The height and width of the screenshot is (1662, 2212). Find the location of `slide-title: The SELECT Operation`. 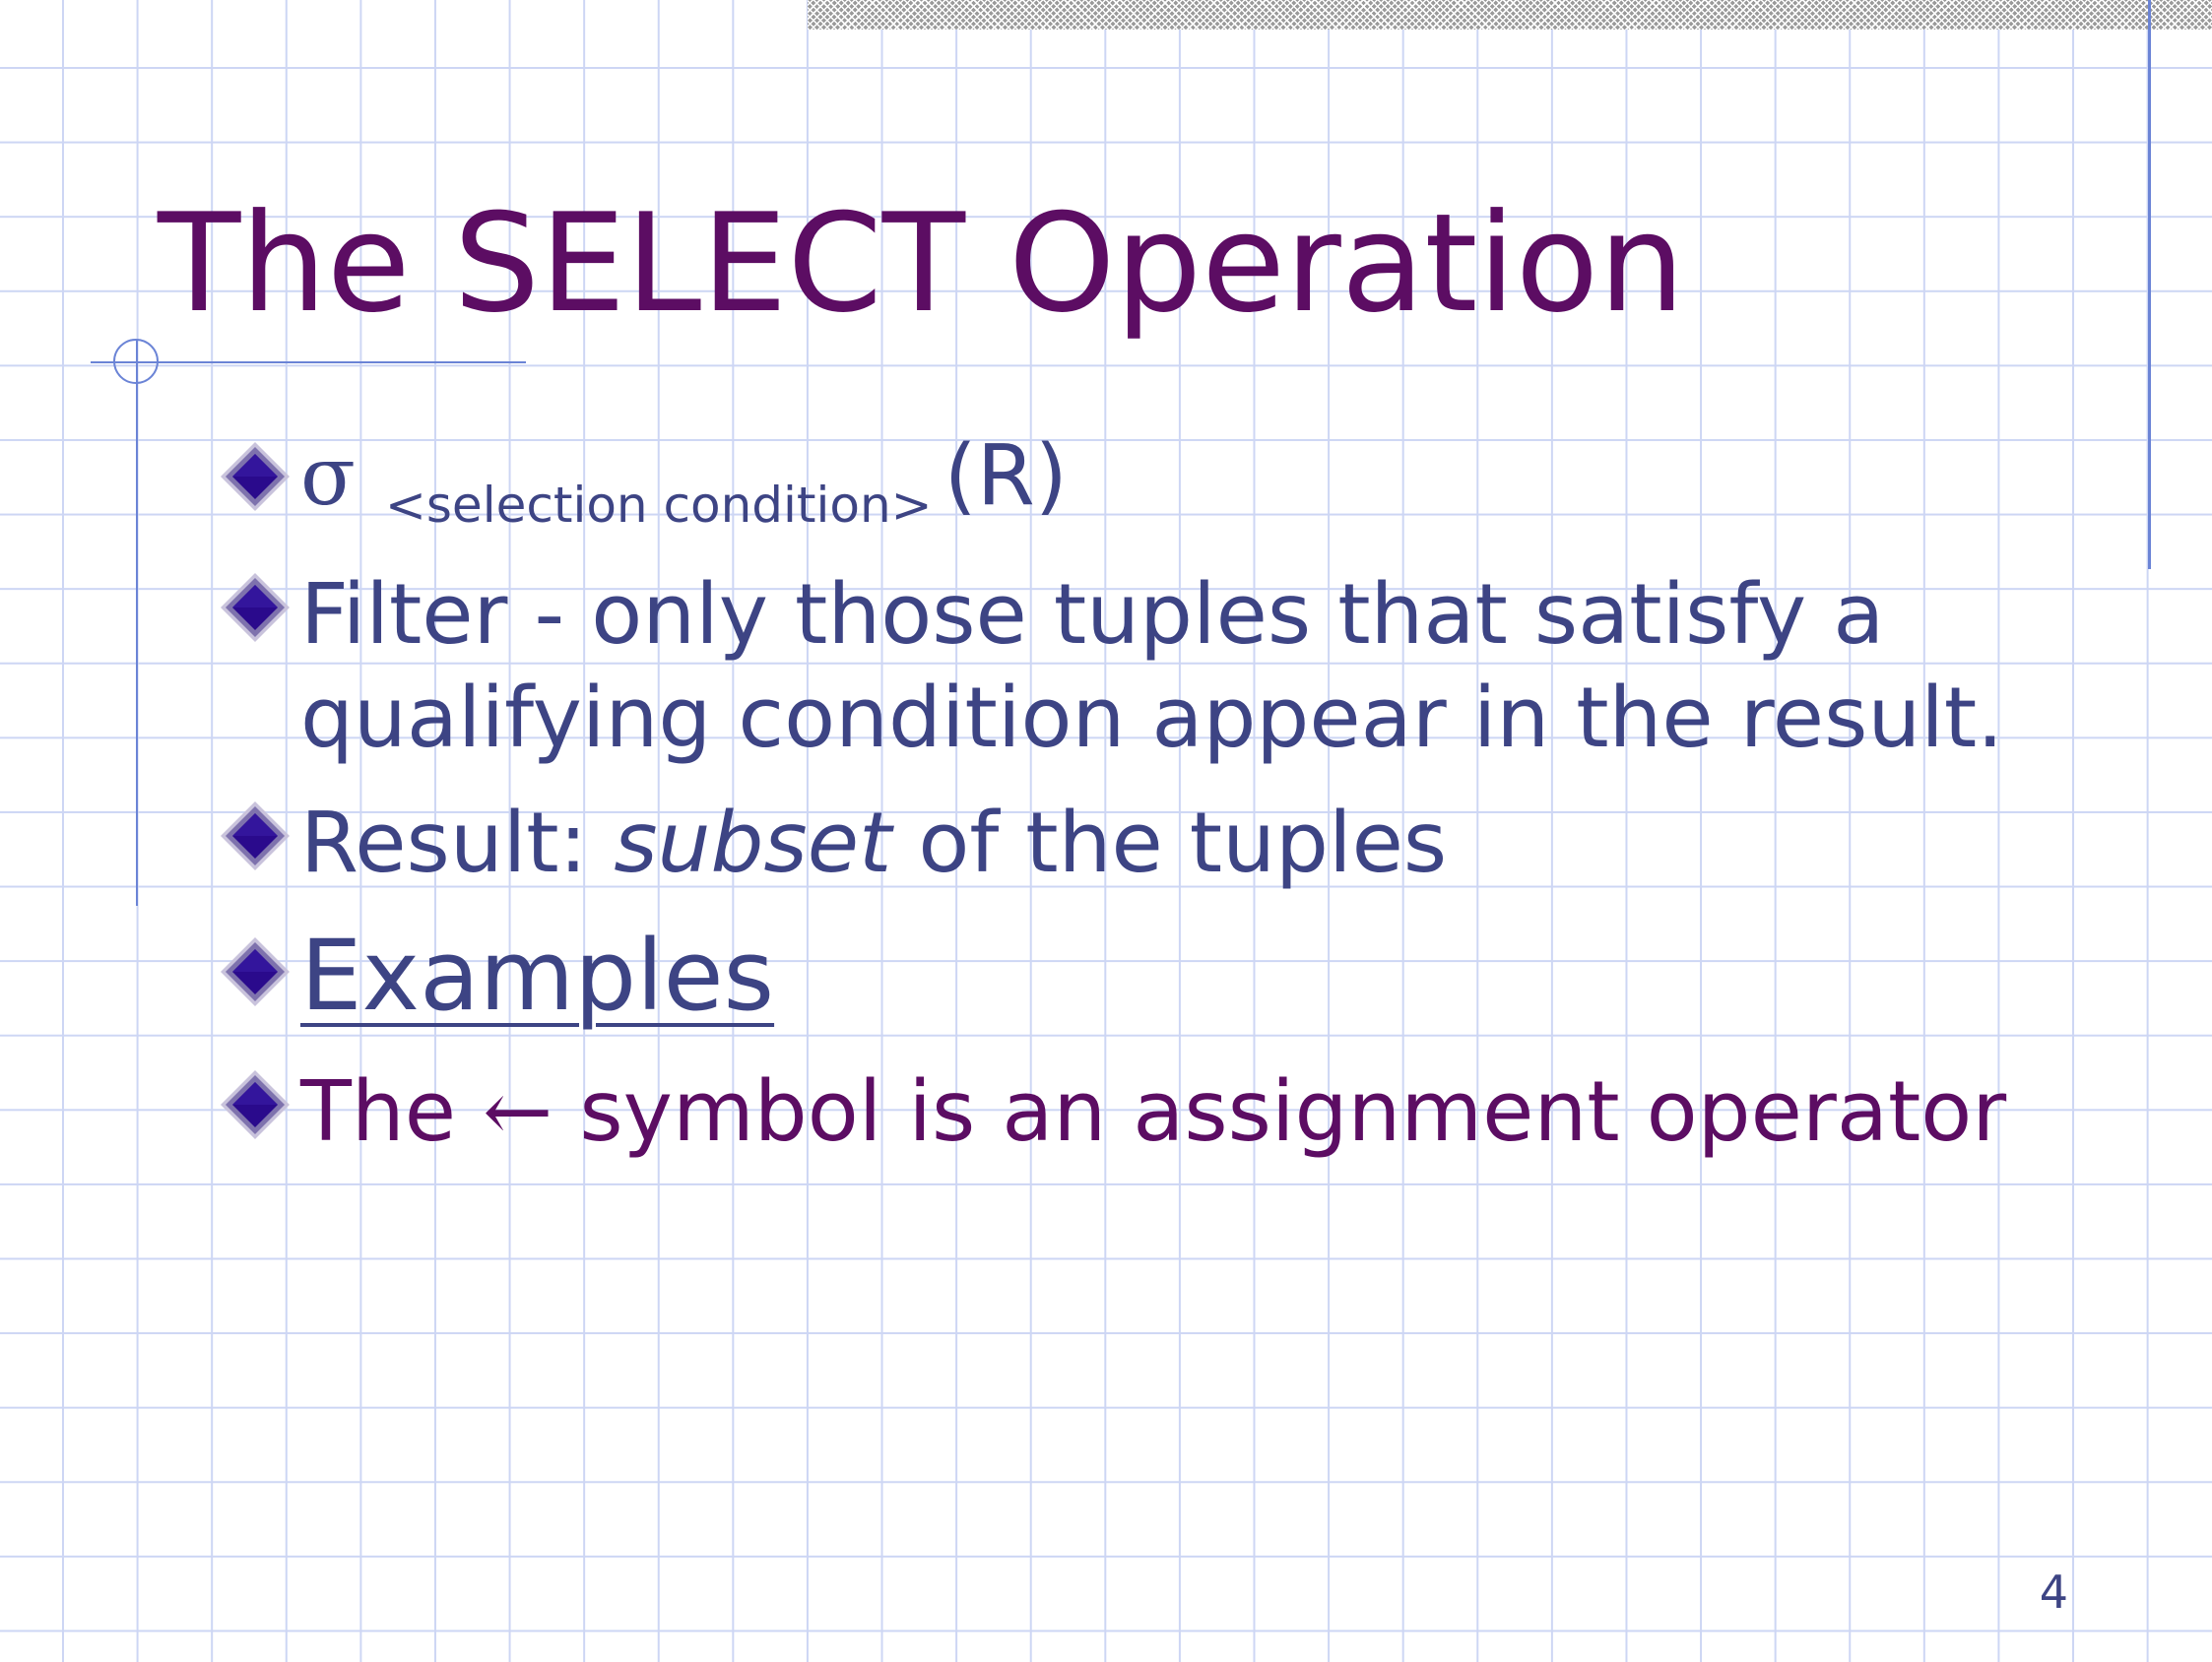

slide-title: The SELECT Operation is located at coordinates (921, 264).